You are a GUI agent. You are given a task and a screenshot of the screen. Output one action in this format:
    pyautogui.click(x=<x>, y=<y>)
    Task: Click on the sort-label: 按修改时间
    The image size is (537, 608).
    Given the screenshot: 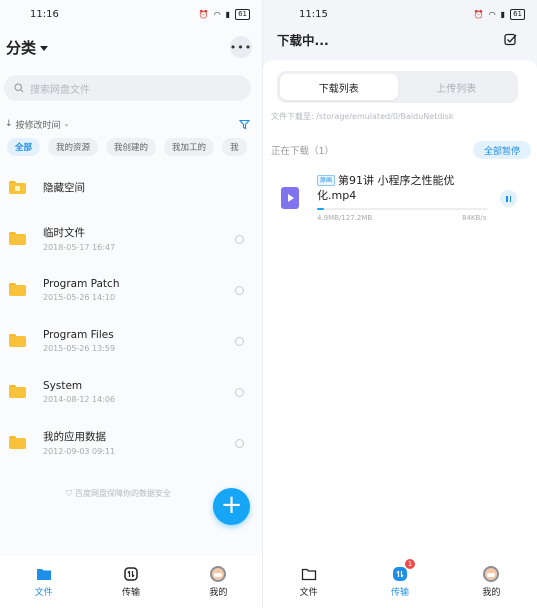 What is the action you would take?
    pyautogui.click(x=38, y=125)
    